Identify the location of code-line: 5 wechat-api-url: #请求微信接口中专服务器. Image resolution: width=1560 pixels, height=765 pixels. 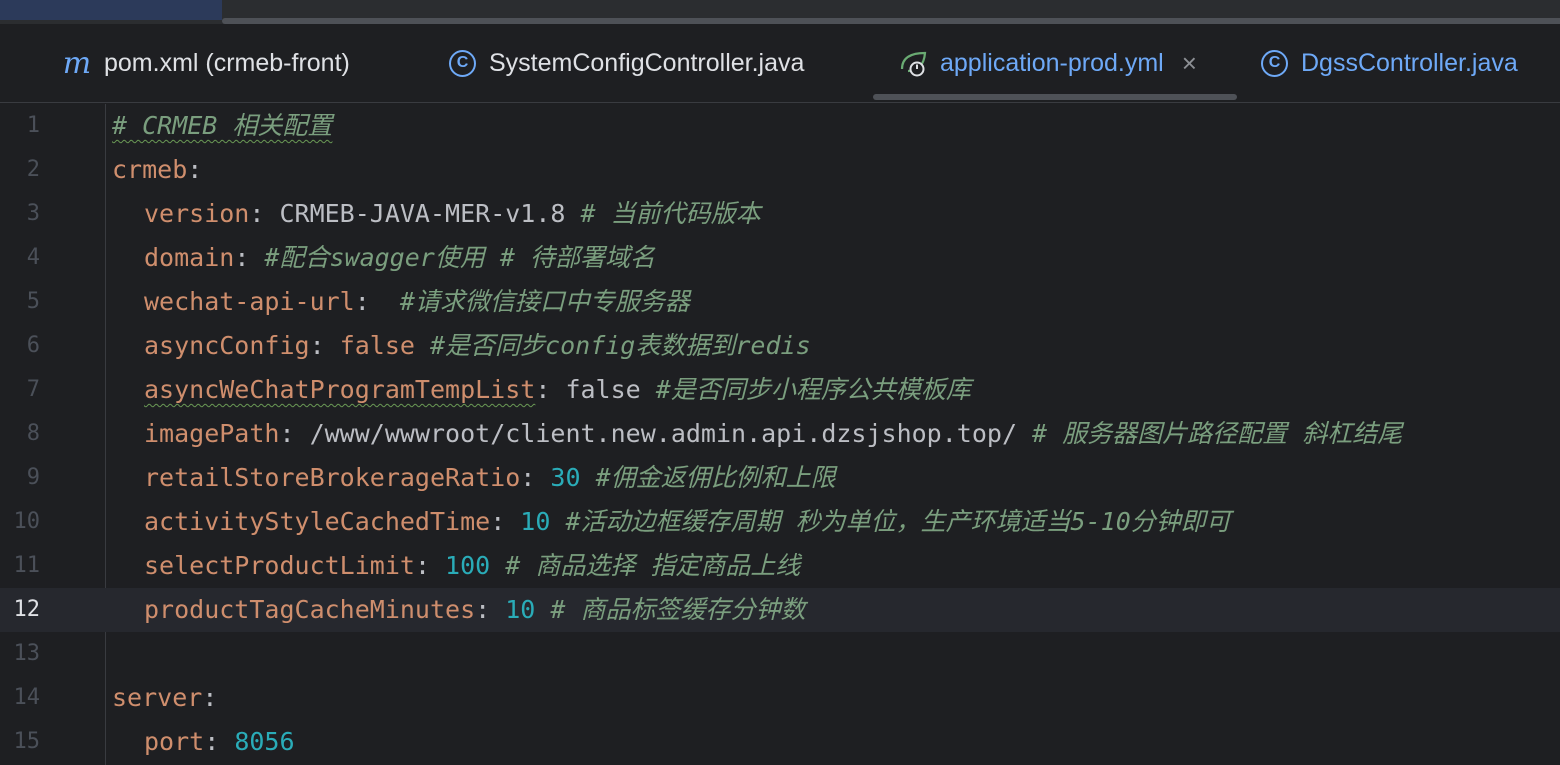
(780, 302).